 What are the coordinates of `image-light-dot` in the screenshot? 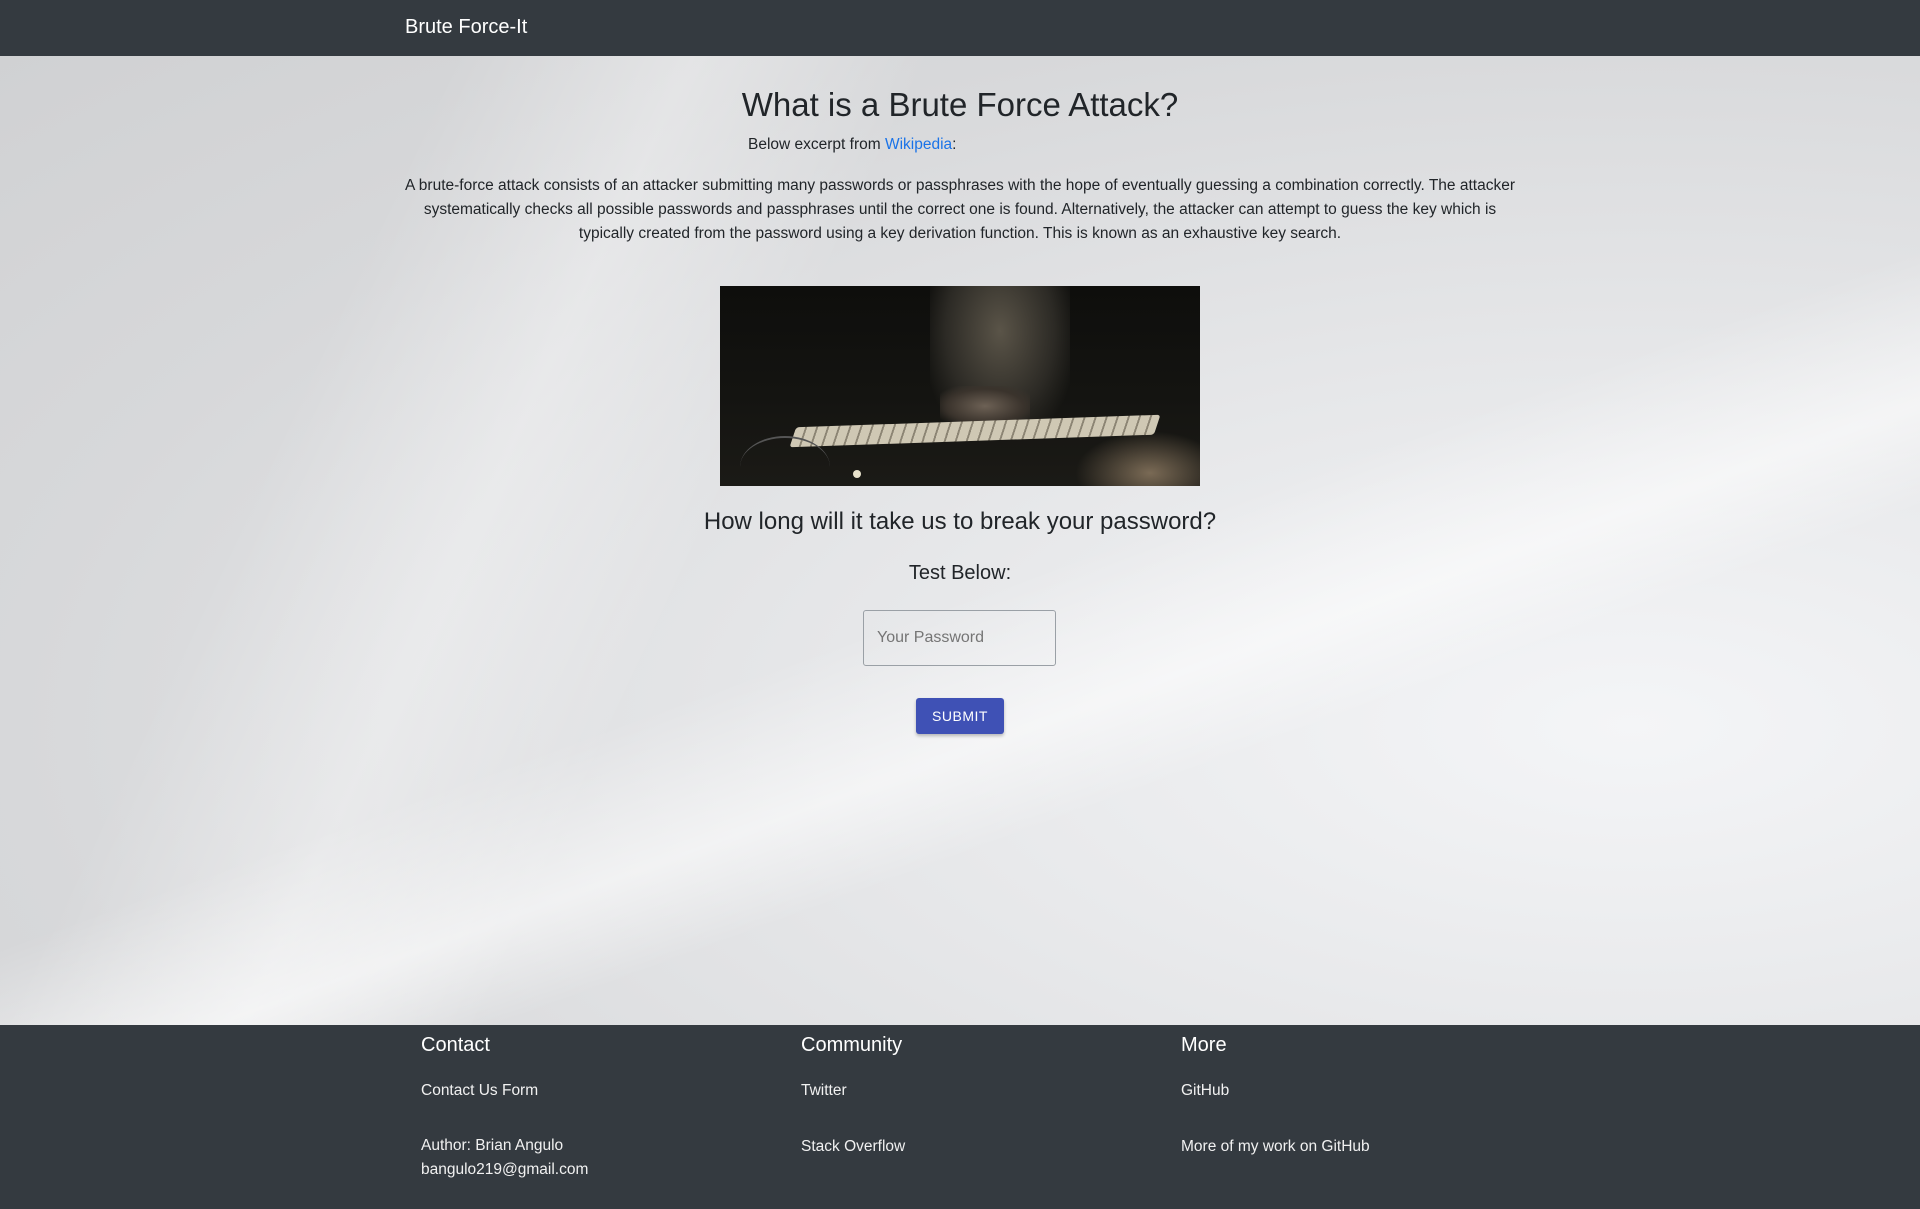 It's located at (857, 474).